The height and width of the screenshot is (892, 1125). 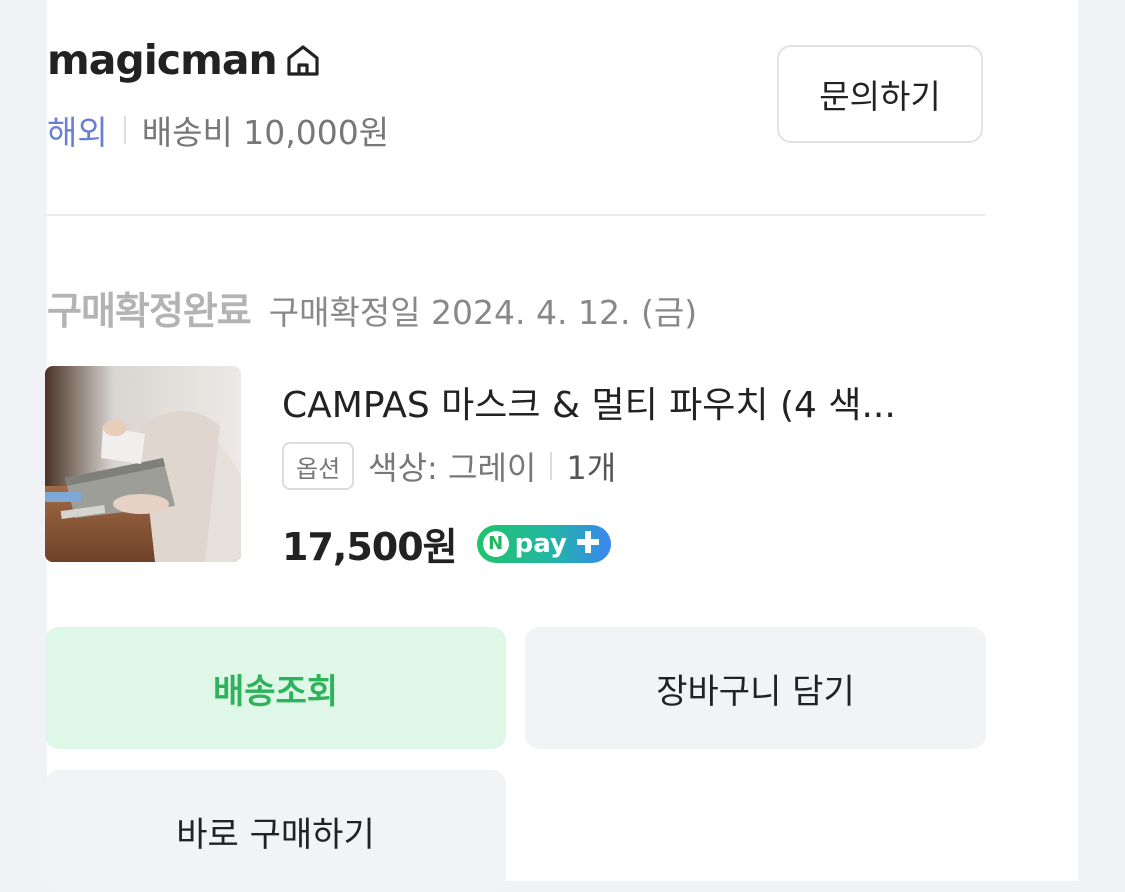 I want to click on npay-plus-badge: N pay ✚, so click(x=543, y=543).